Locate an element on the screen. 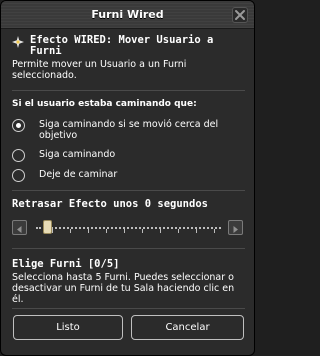  radio-option-keep-walking: Siga caminando is located at coordinates (129, 156).